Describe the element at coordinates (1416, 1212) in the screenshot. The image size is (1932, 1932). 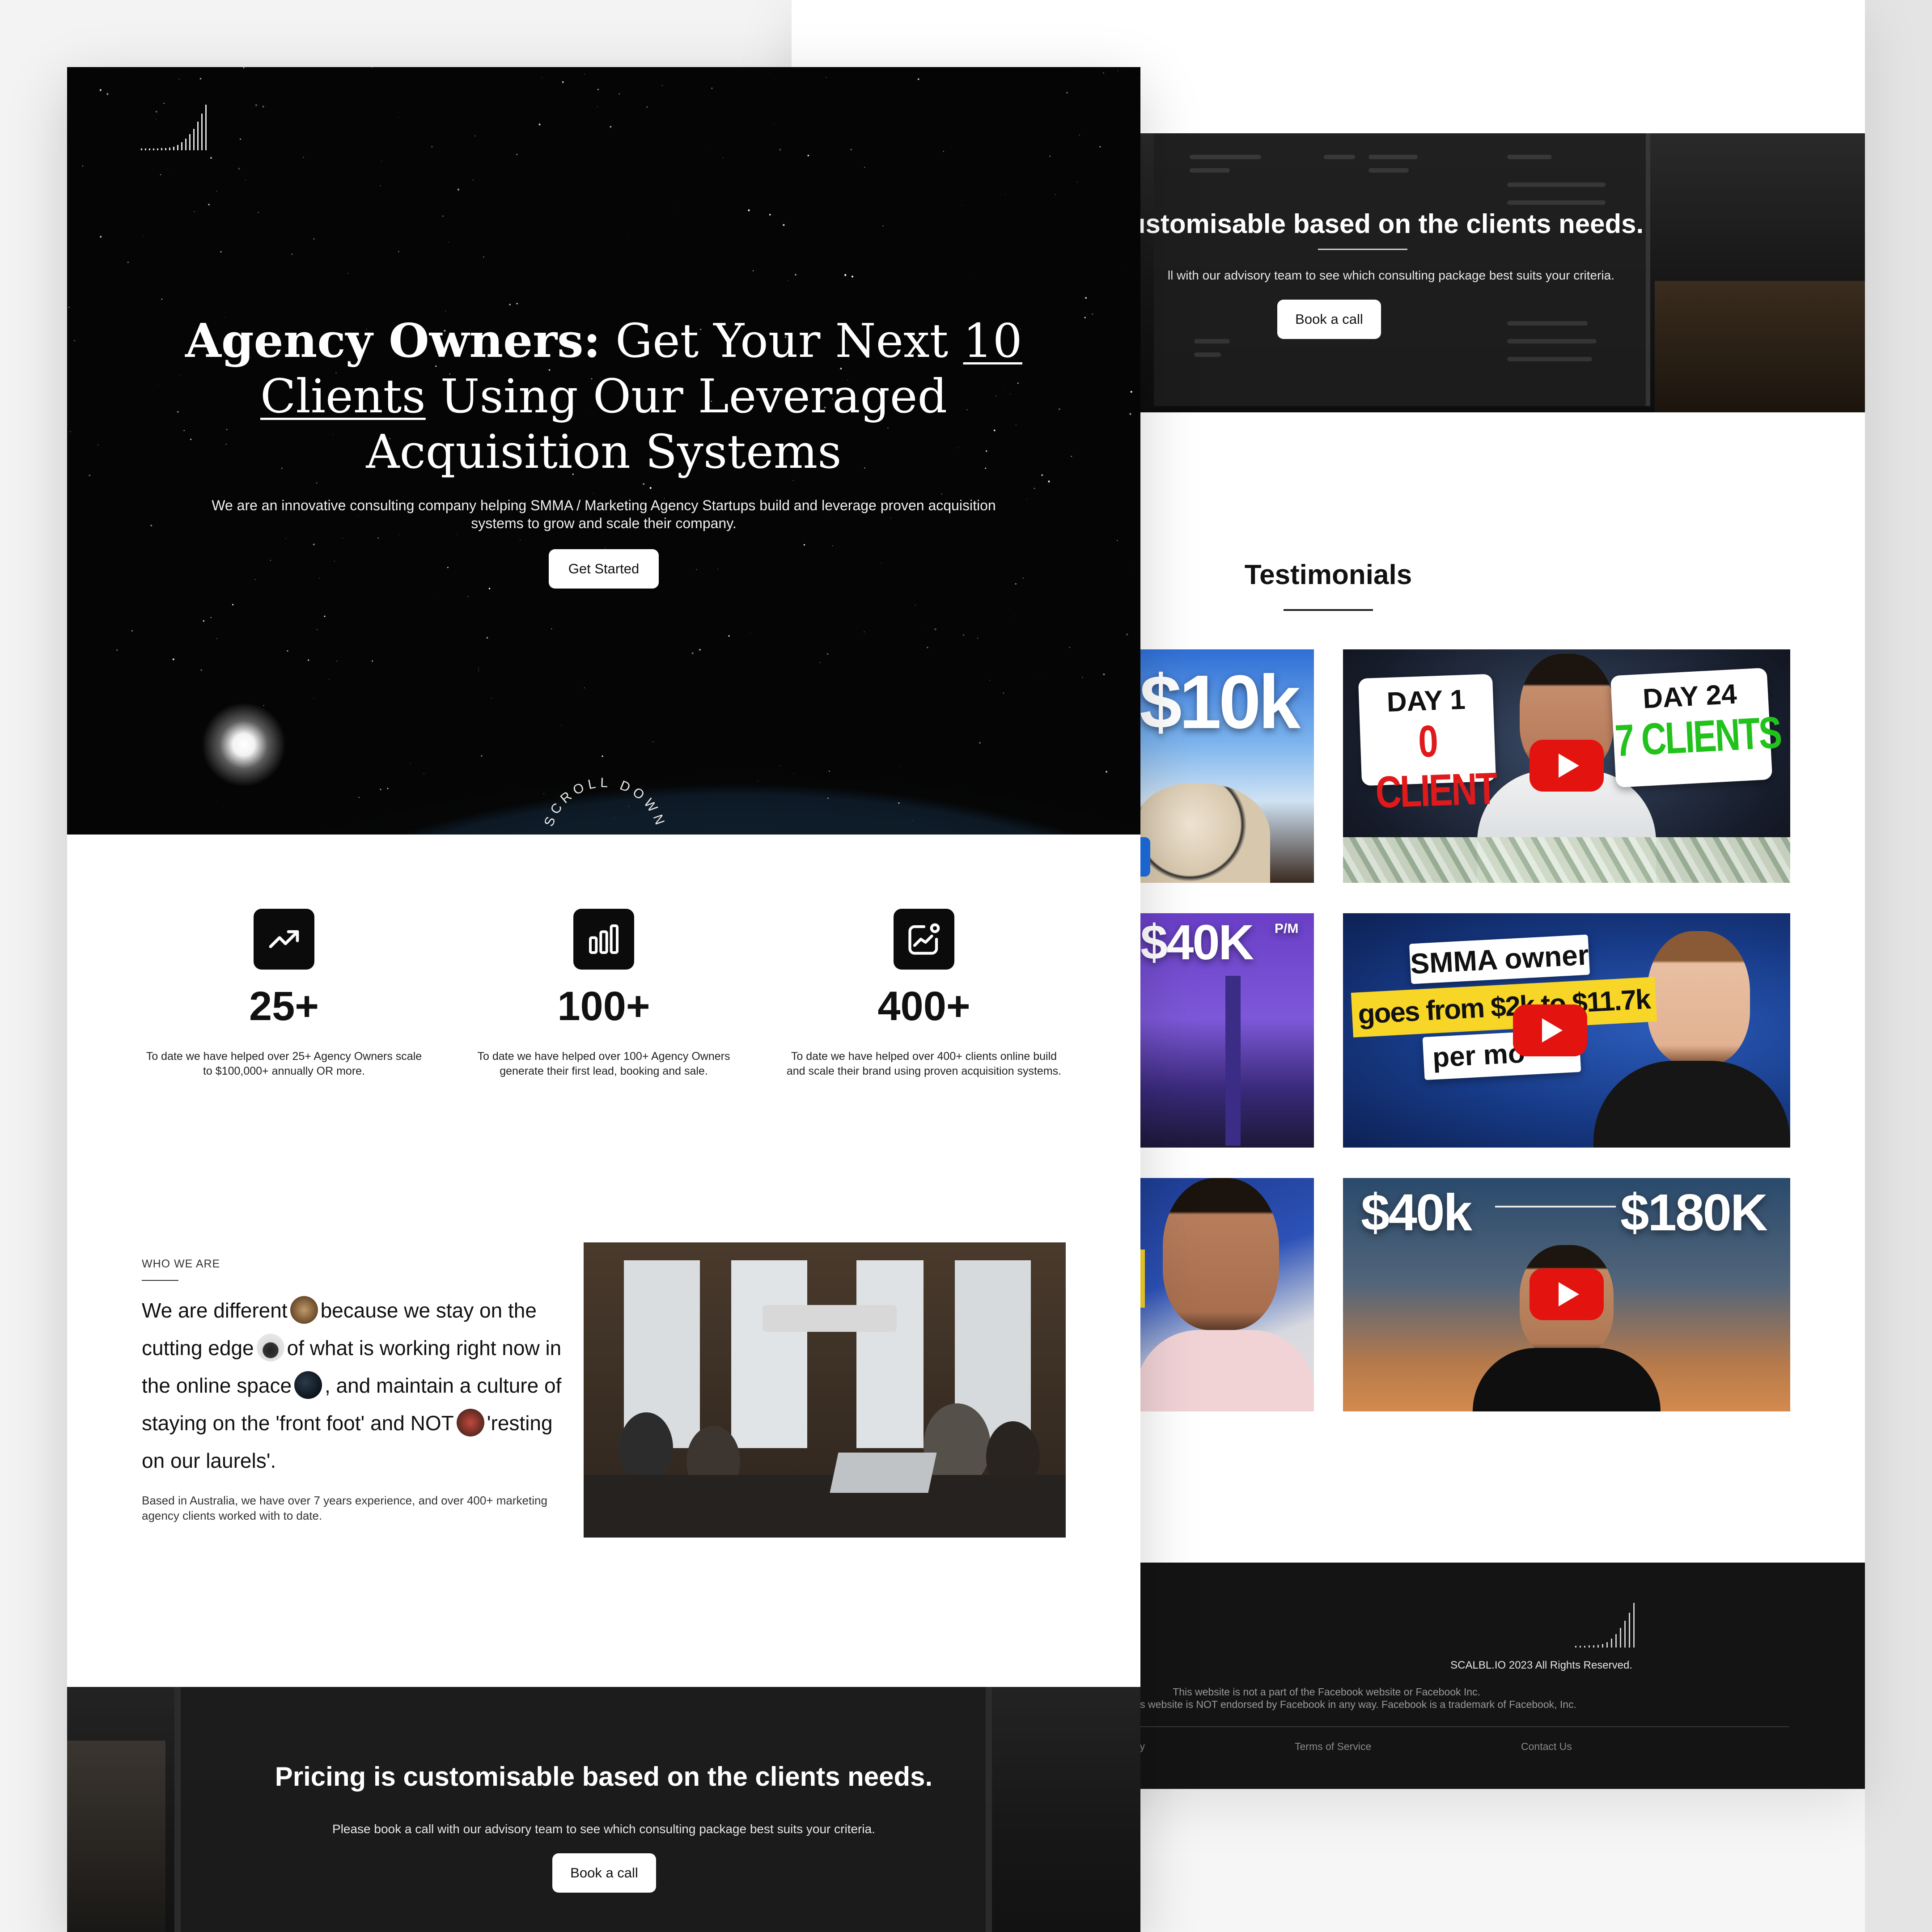
I see `video-6-from: $40k` at that location.